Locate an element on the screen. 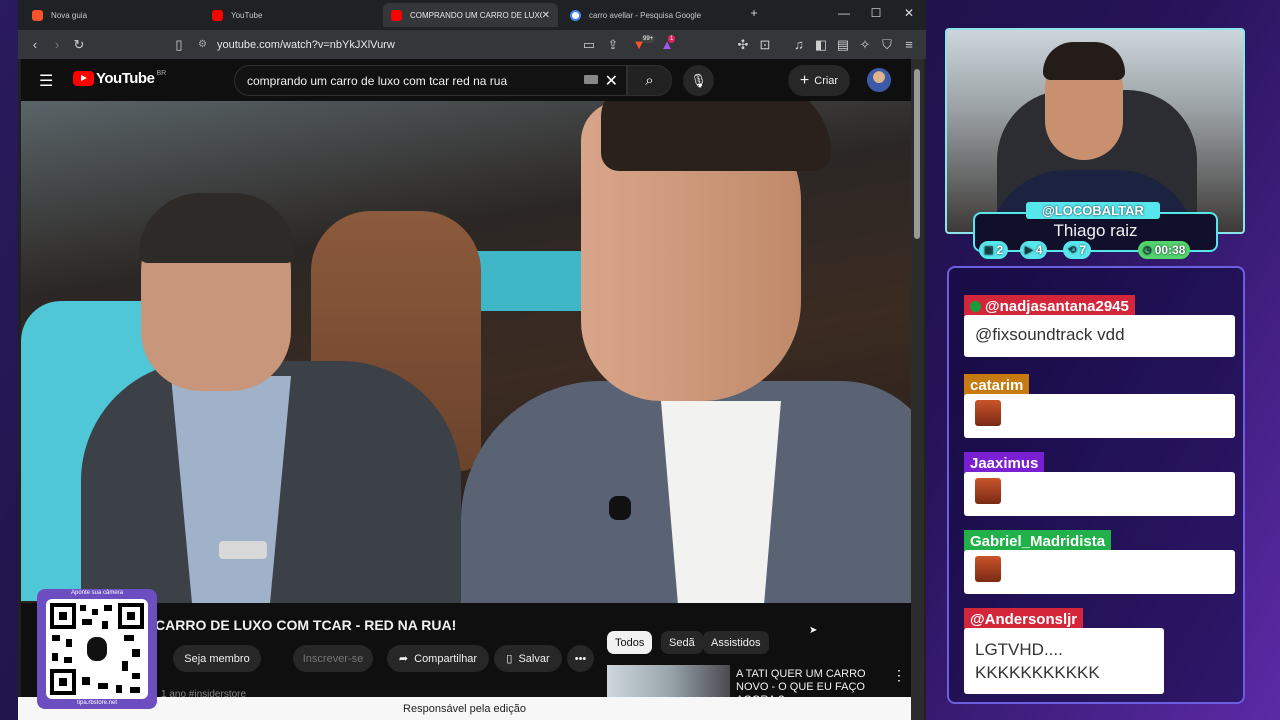  reload-icon: ↻ is located at coordinates (79, 44).